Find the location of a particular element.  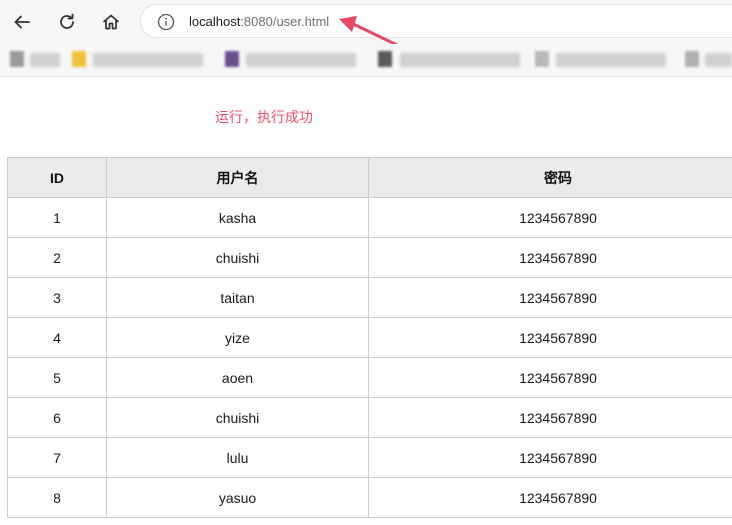

url-text: localhost:8080/user.html is located at coordinates (259, 21).